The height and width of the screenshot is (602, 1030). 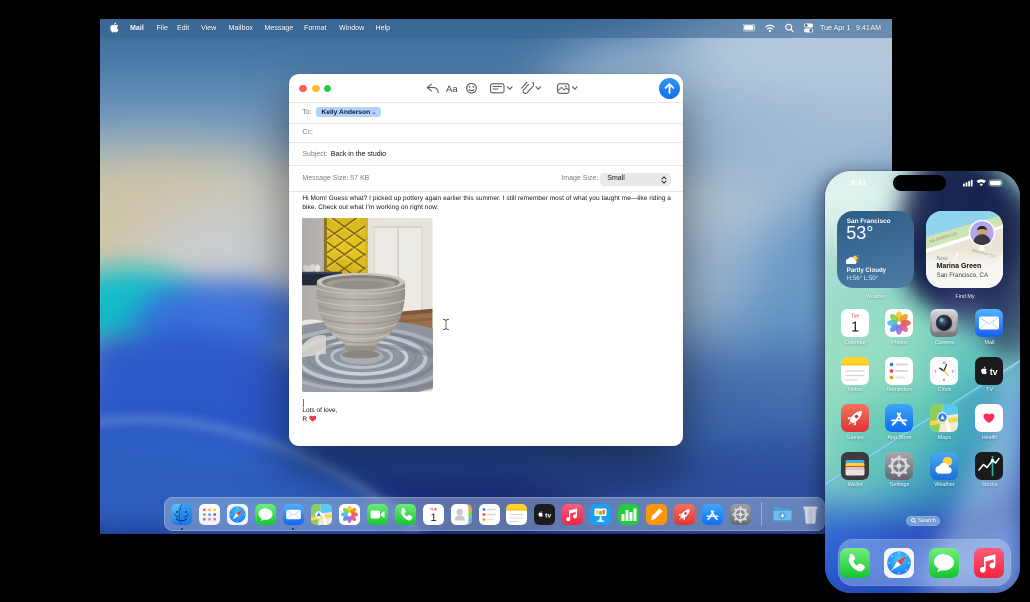 I want to click on svg-text: Aa, so click(x=452, y=89).